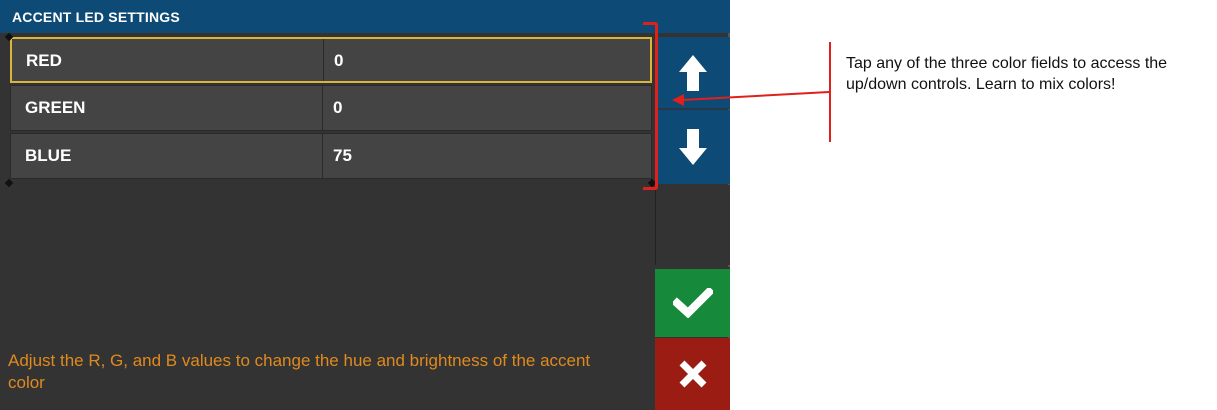  I want to click on arrow-up-icon, so click(692, 72).